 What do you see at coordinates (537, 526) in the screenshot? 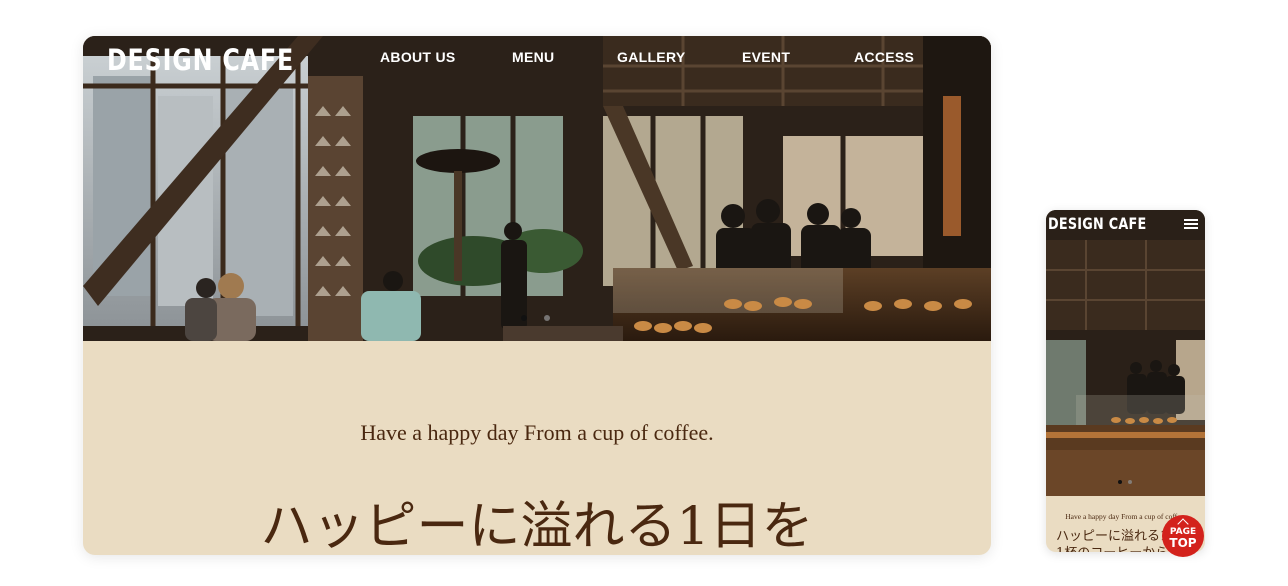
I see `hero-headline: ハッピーに溢れる1日を` at bounding box center [537, 526].